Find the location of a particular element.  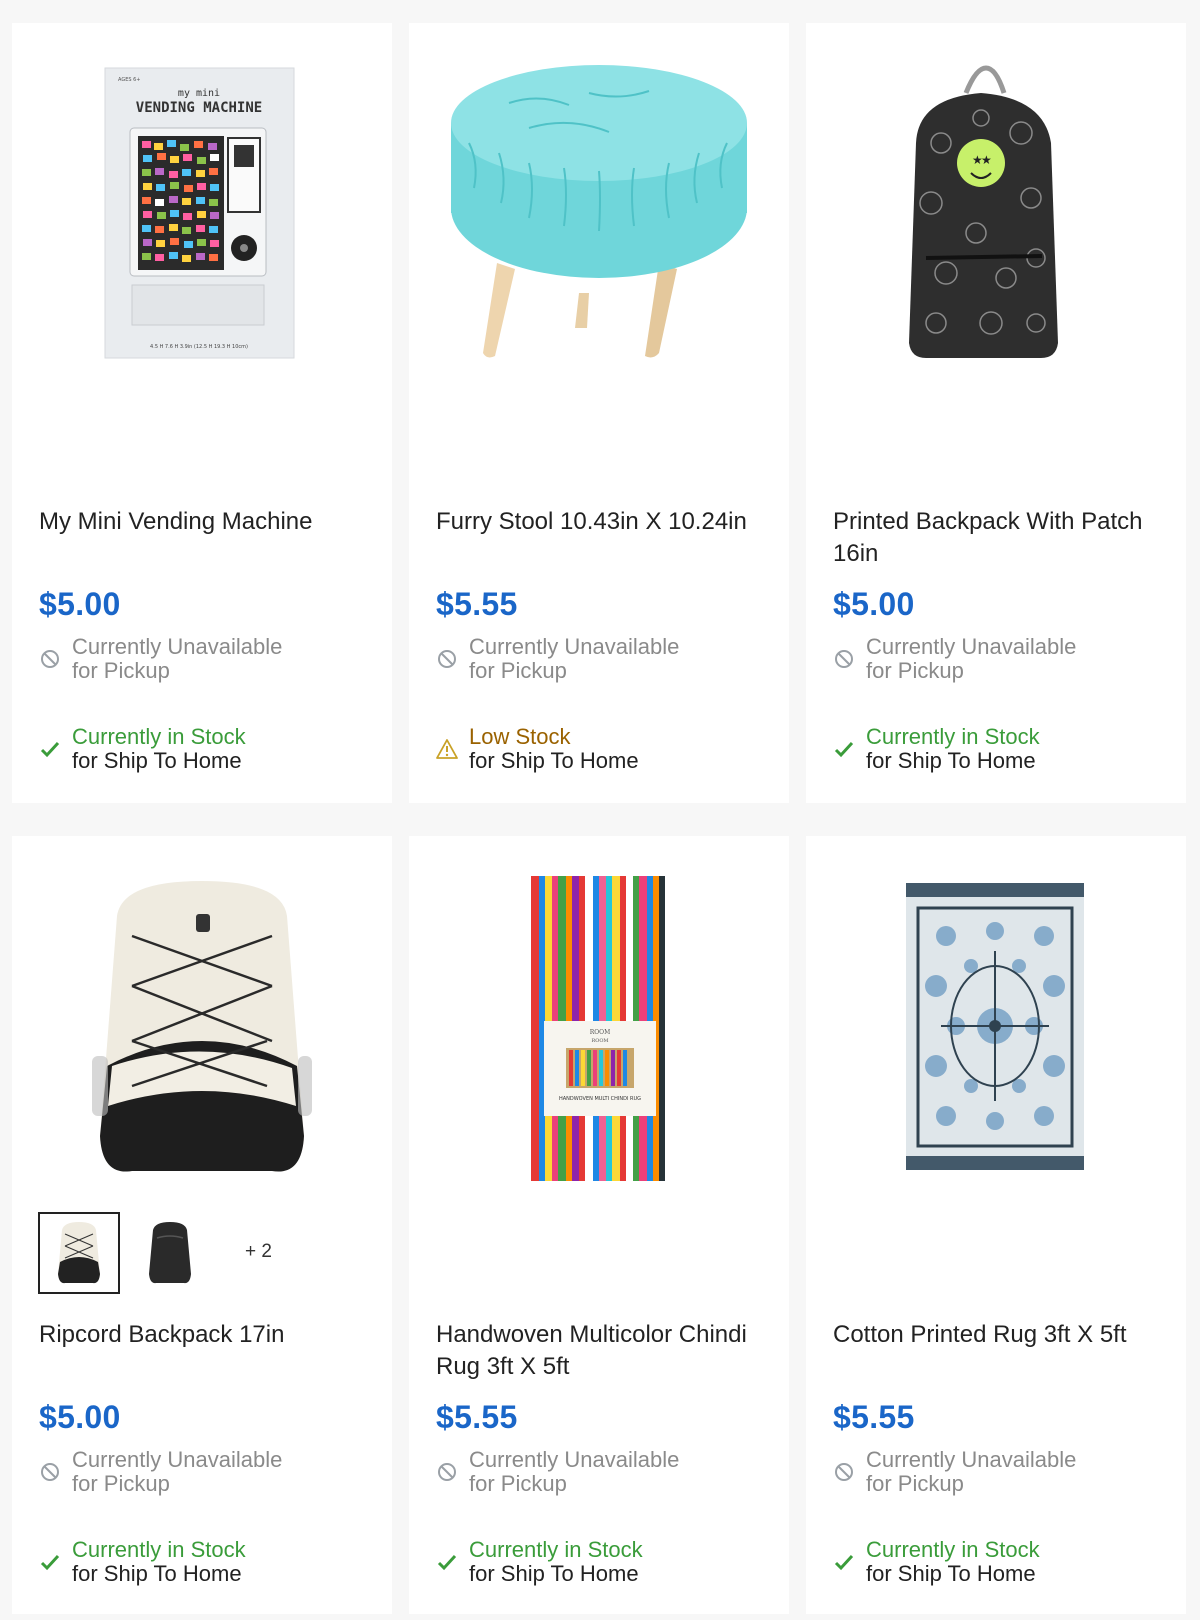

ship-status: Low Stock for Ship To Home is located at coordinates (606, 749).